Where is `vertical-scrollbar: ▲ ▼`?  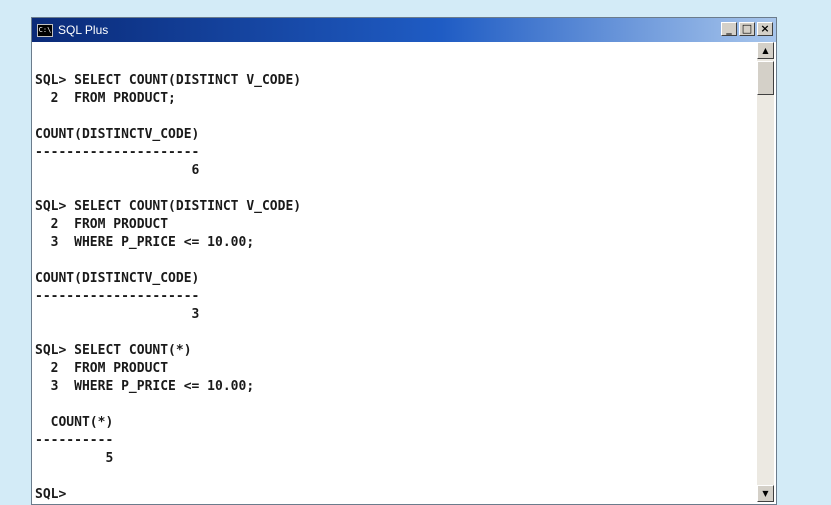 vertical-scrollbar: ▲ ▼ is located at coordinates (765, 272).